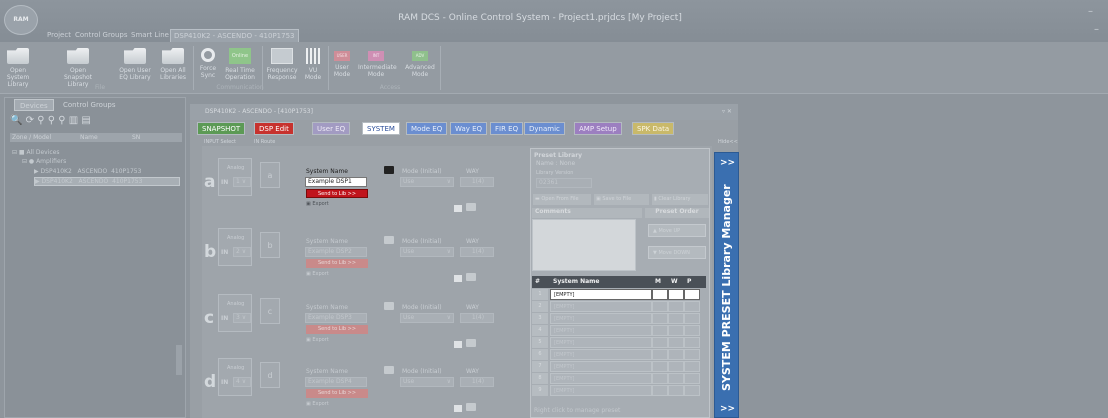 The width and height of the screenshot is (1108, 418). What do you see at coordinates (562, 199) in the screenshot?
I see `open-from-file-button: ▬ Open From File` at bounding box center [562, 199].